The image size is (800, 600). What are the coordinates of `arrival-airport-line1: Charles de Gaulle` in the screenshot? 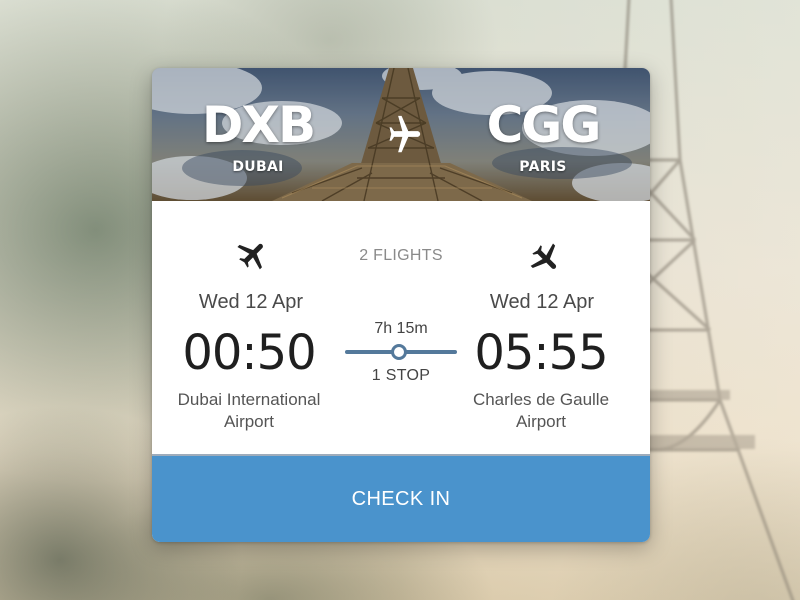 It's located at (541, 399).